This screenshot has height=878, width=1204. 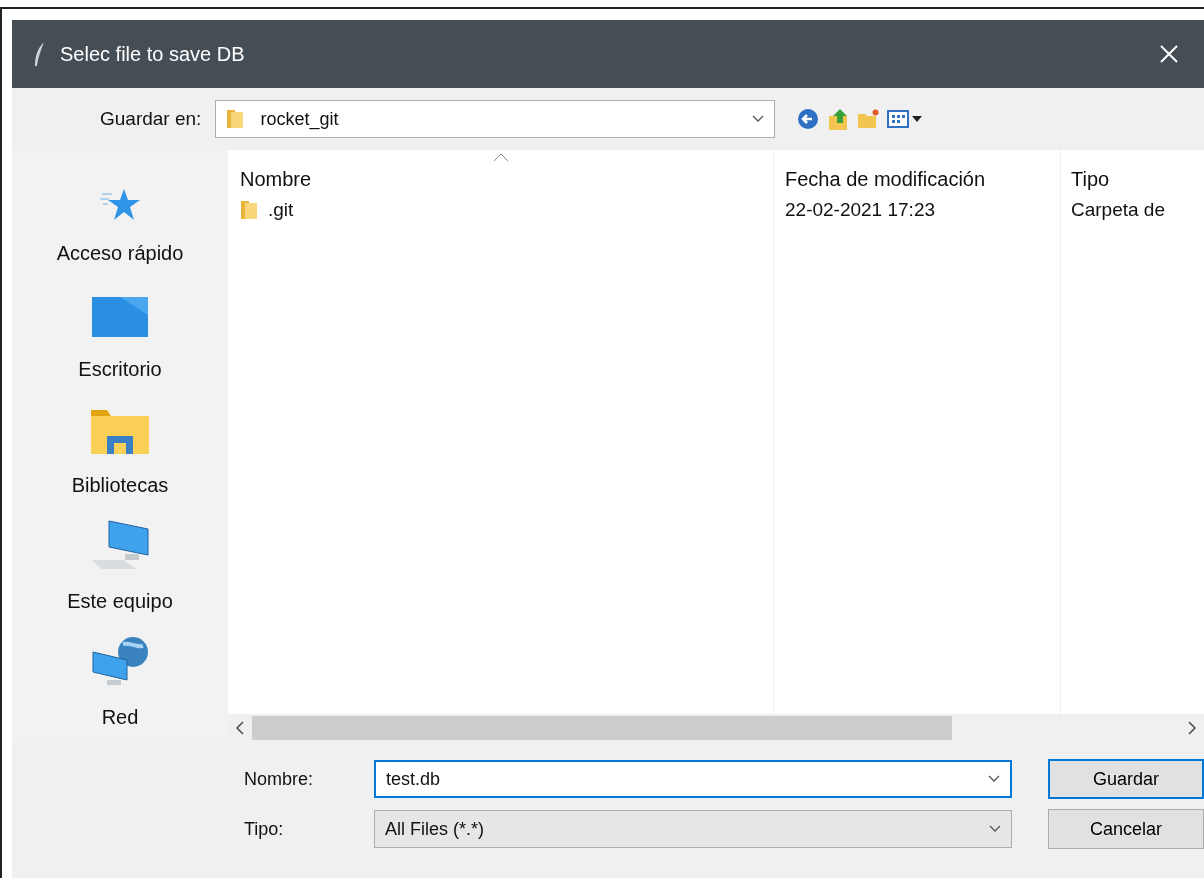 I want to click on scrollbar-thumb, so click(x=602, y=728).